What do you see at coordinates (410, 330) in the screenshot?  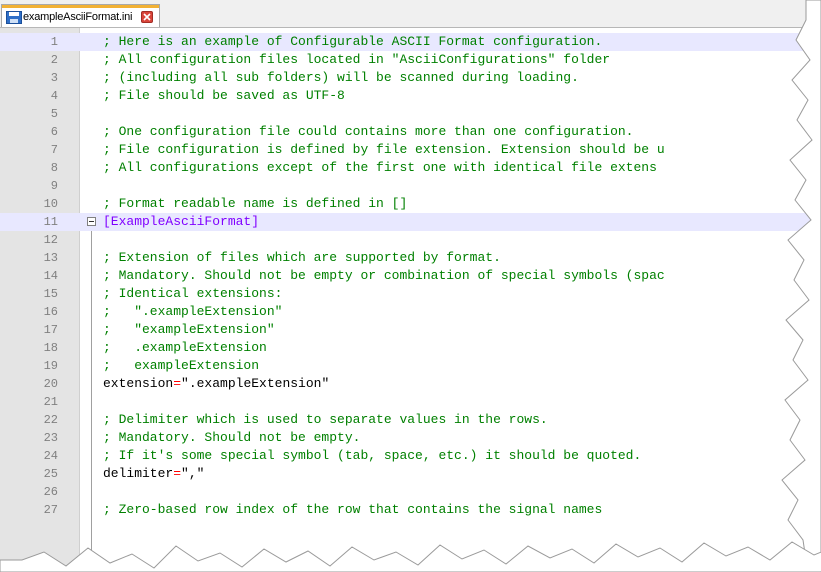 I see `code-line: 17 ; "exampleExtension"` at bounding box center [410, 330].